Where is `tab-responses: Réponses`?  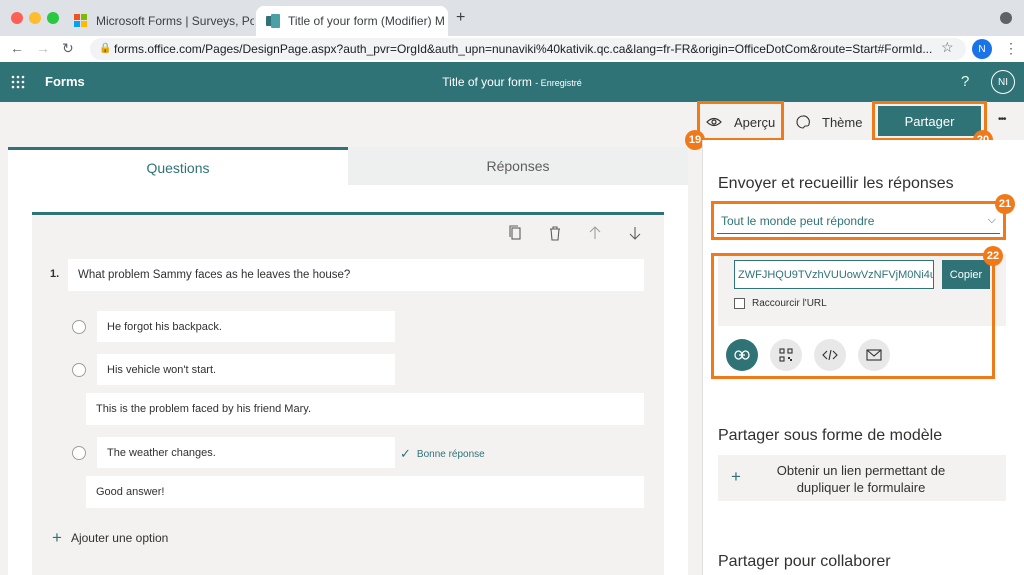 tab-responses: Réponses is located at coordinates (518, 166).